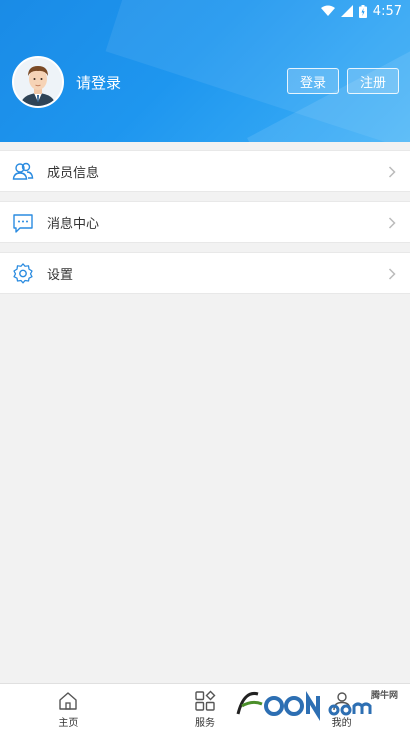 Image resolution: width=410 pixels, height=730 pixels. Describe the element at coordinates (68, 723) in the screenshot. I see `nav-item-label: 主页` at that location.